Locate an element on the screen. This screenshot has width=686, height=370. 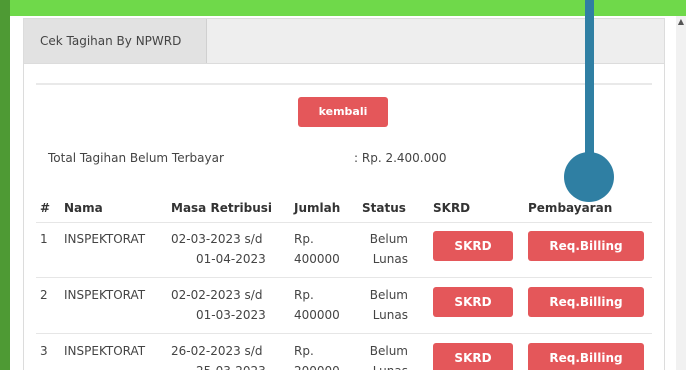
header-jumlah: Jumlah is located at coordinates (317, 208).